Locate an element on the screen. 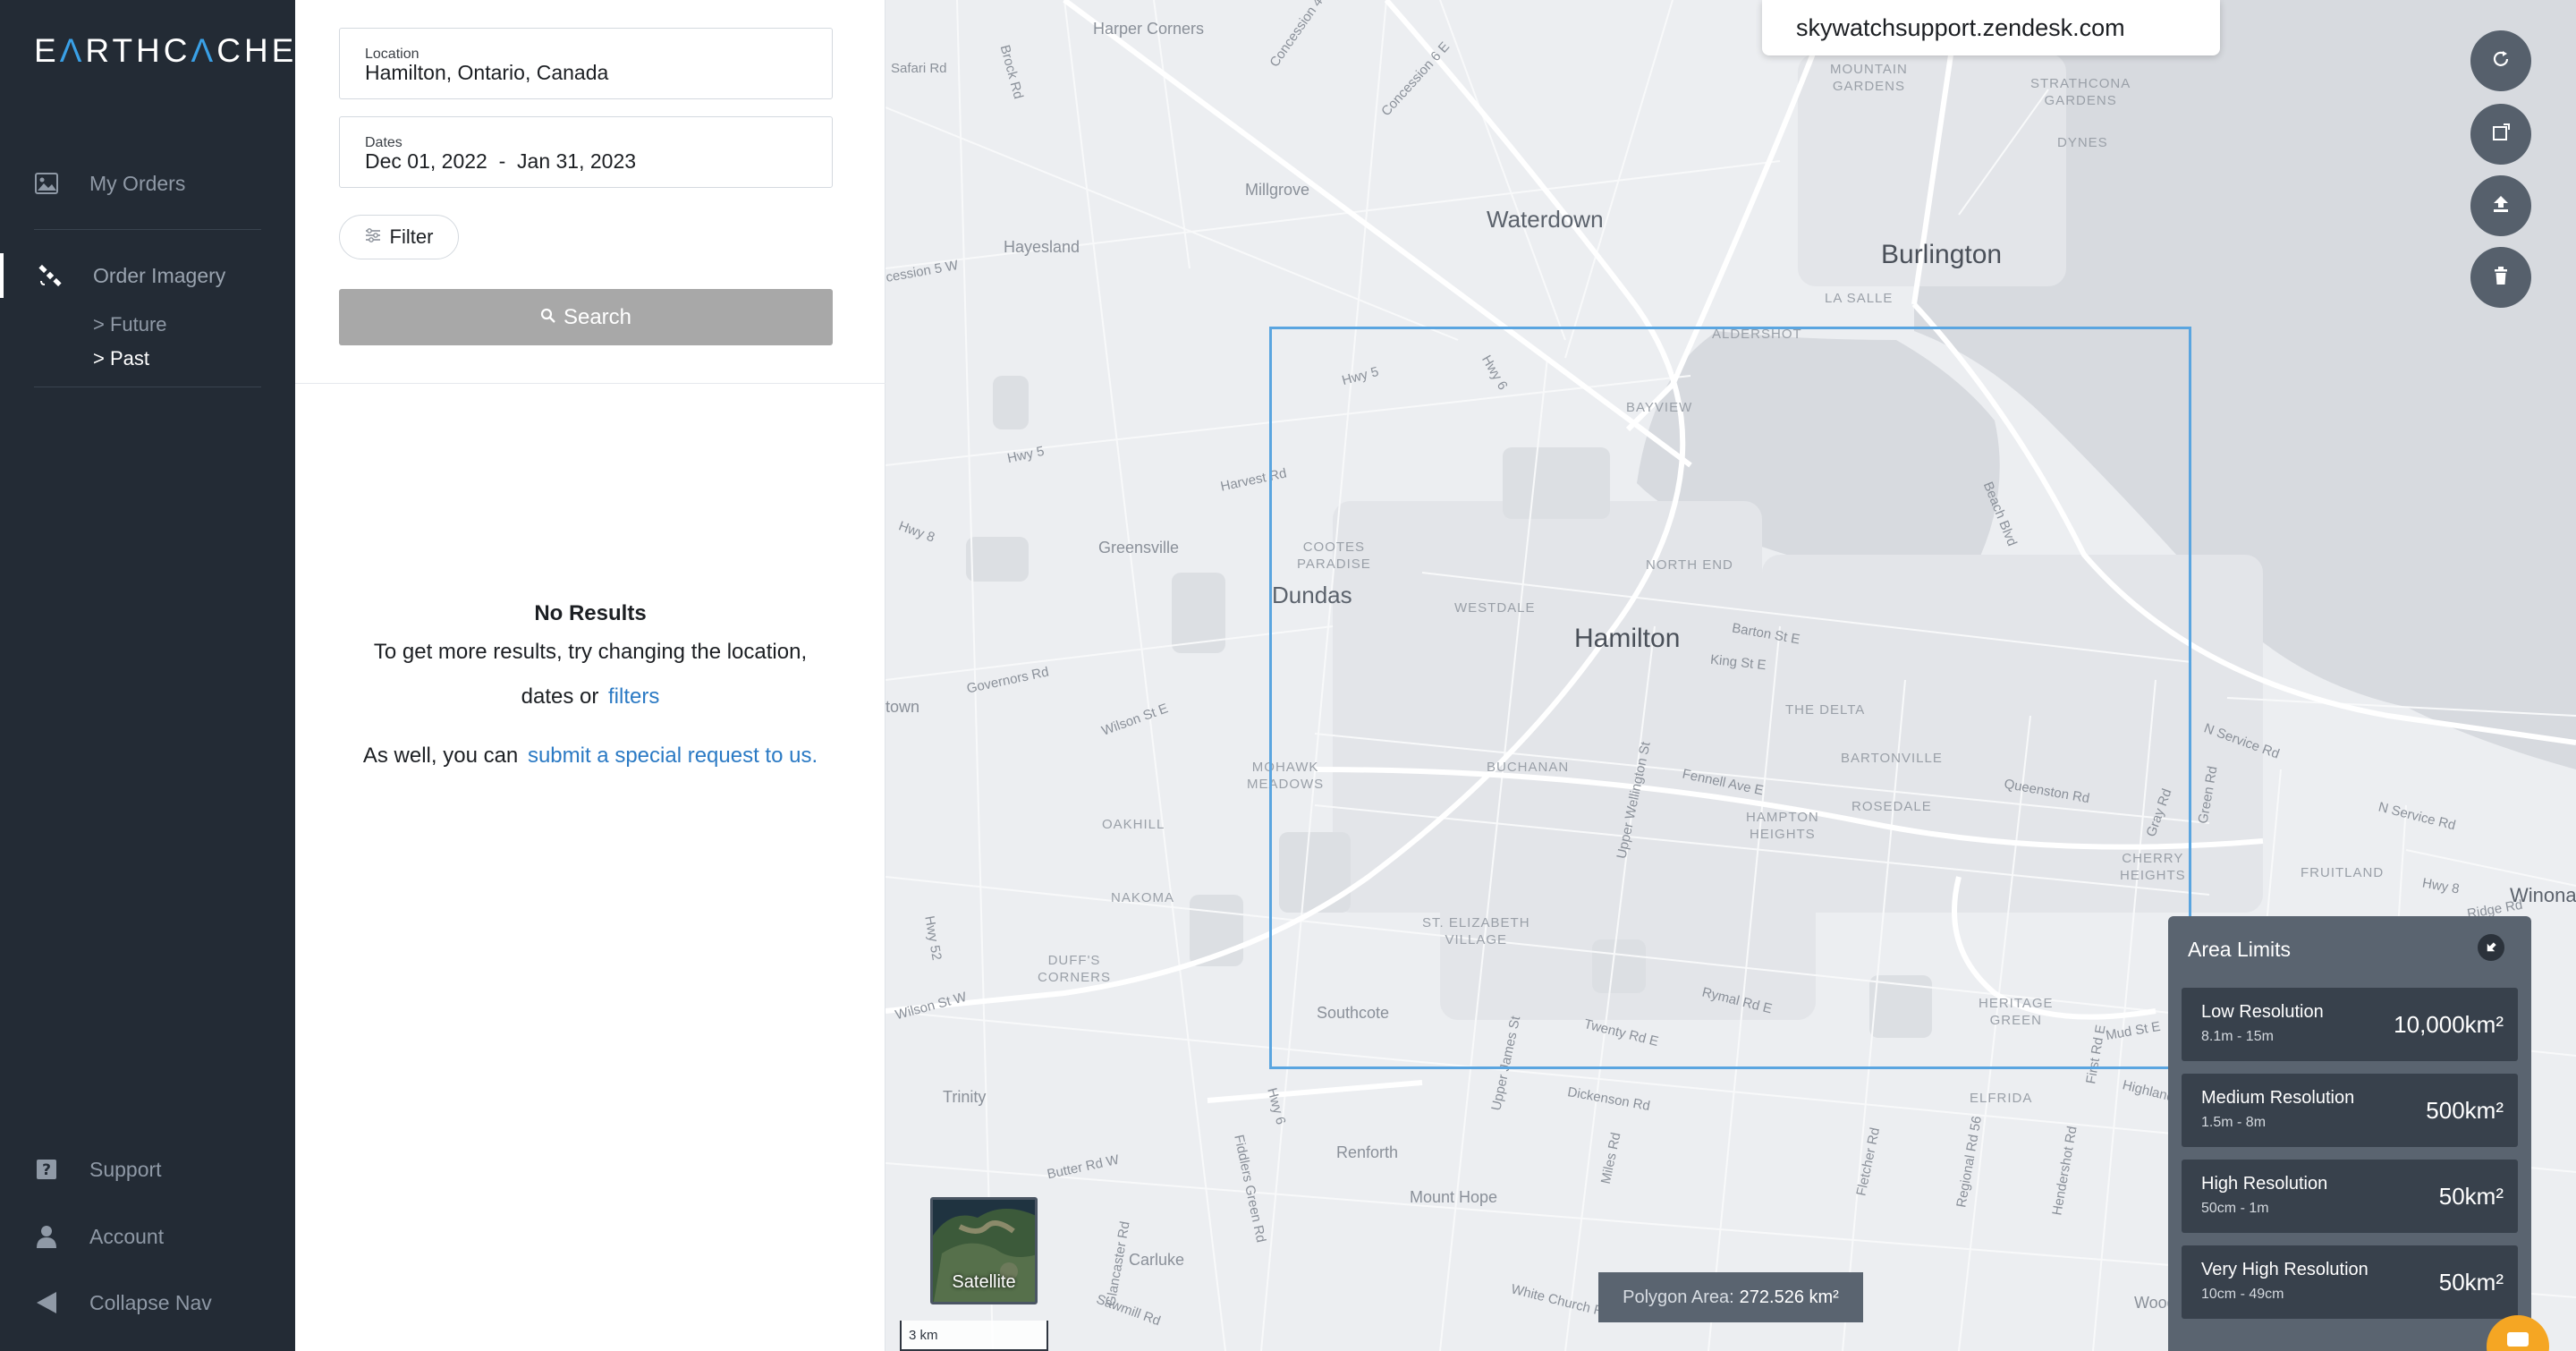  resolution-name: Very High Resolution is located at coordinates (2284, 1270).